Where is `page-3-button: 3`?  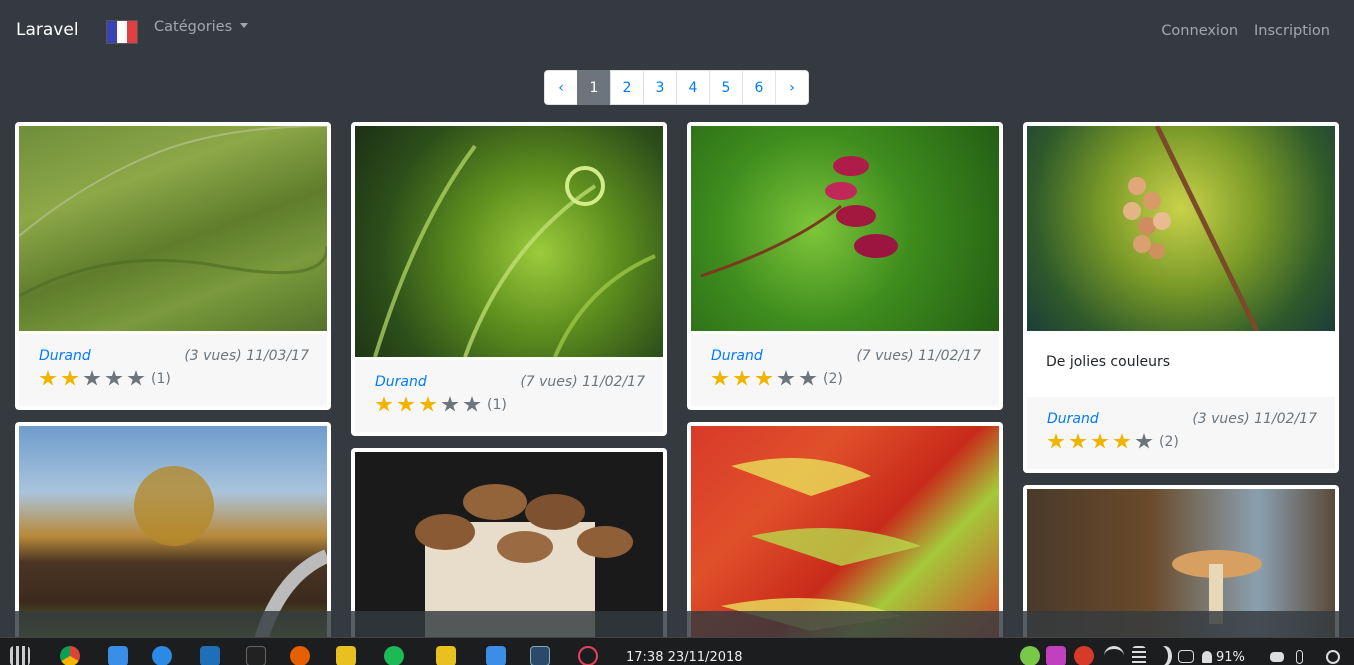
page-3-button: 3 is located at coordinates (660, 87).